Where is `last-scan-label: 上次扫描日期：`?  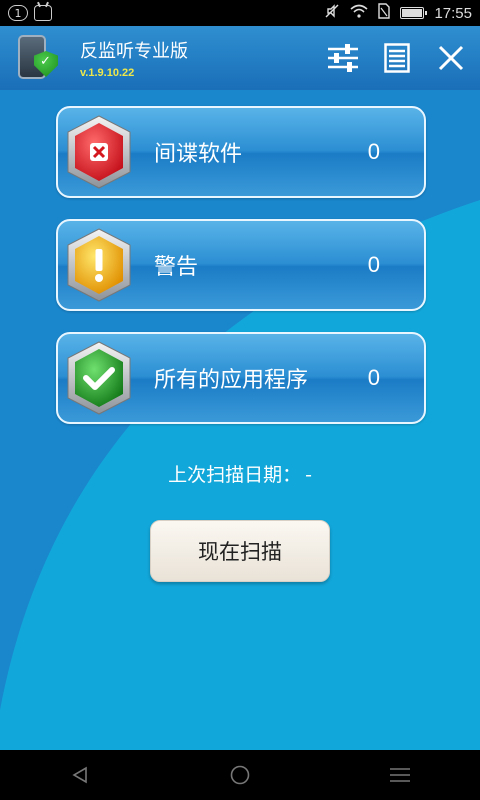 last-scan-label: 上次扫描日期： is located at coordinates (235, 475).